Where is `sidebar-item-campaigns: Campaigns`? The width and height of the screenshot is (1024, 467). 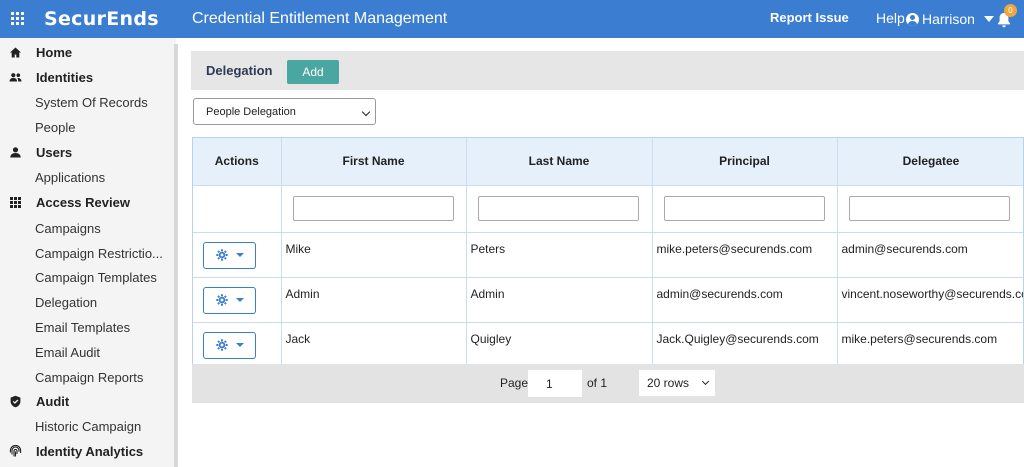 sidebar-item-campaigns: Campaigns is located at coordinates (88, 228).